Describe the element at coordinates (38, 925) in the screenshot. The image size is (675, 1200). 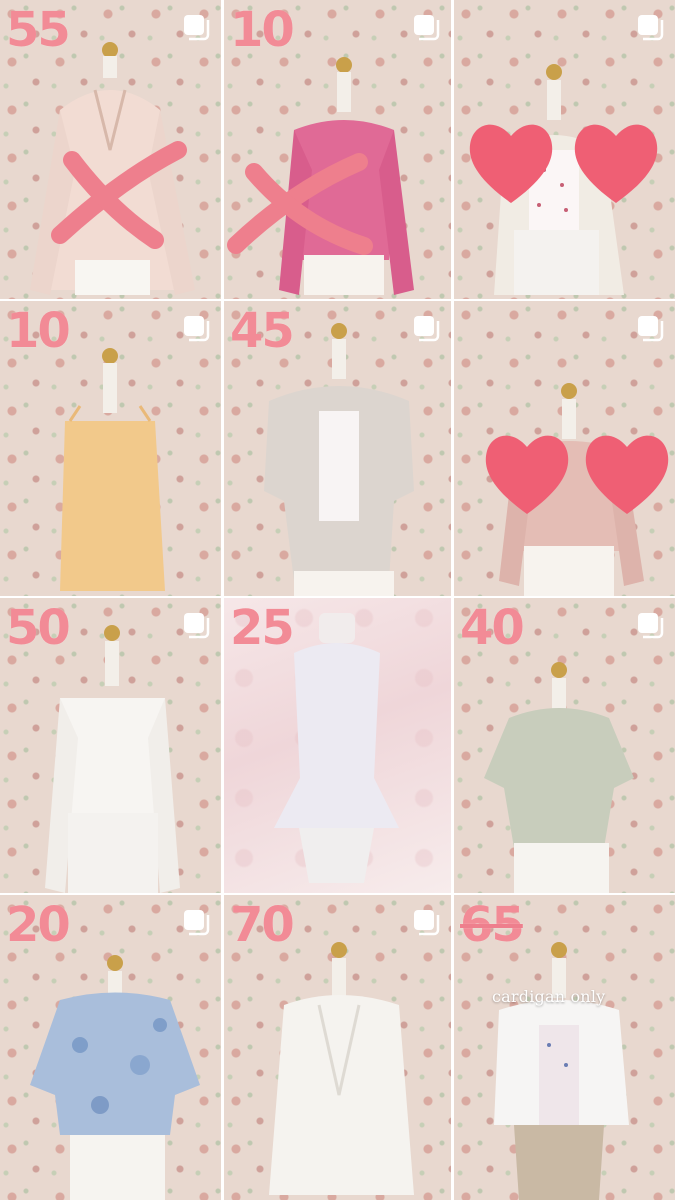
I see `price-label: 20` at that location.